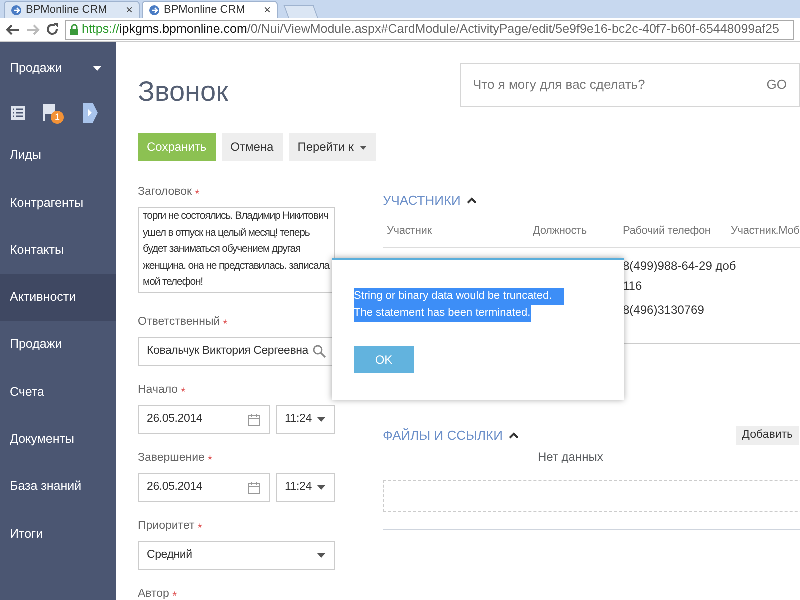 The height and width of the screenshot is (600, 800). I want to click on go-button: GO, so click(776, 85).